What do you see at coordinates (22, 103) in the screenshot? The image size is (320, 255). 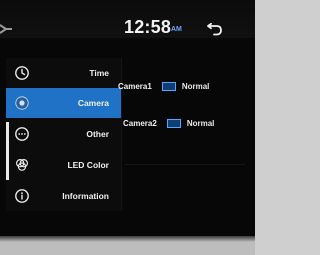 I see `camera-icon` at bounding box center [22, 103].